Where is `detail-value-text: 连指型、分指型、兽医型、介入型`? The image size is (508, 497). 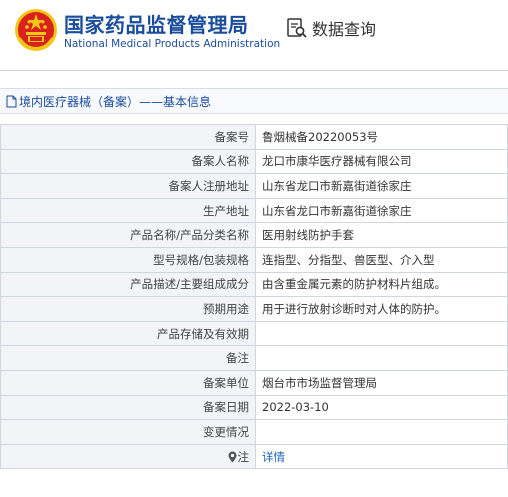 detail-value-text: 连指型、分指型、兽医型、介入型 is located at coordinates (348, 259).